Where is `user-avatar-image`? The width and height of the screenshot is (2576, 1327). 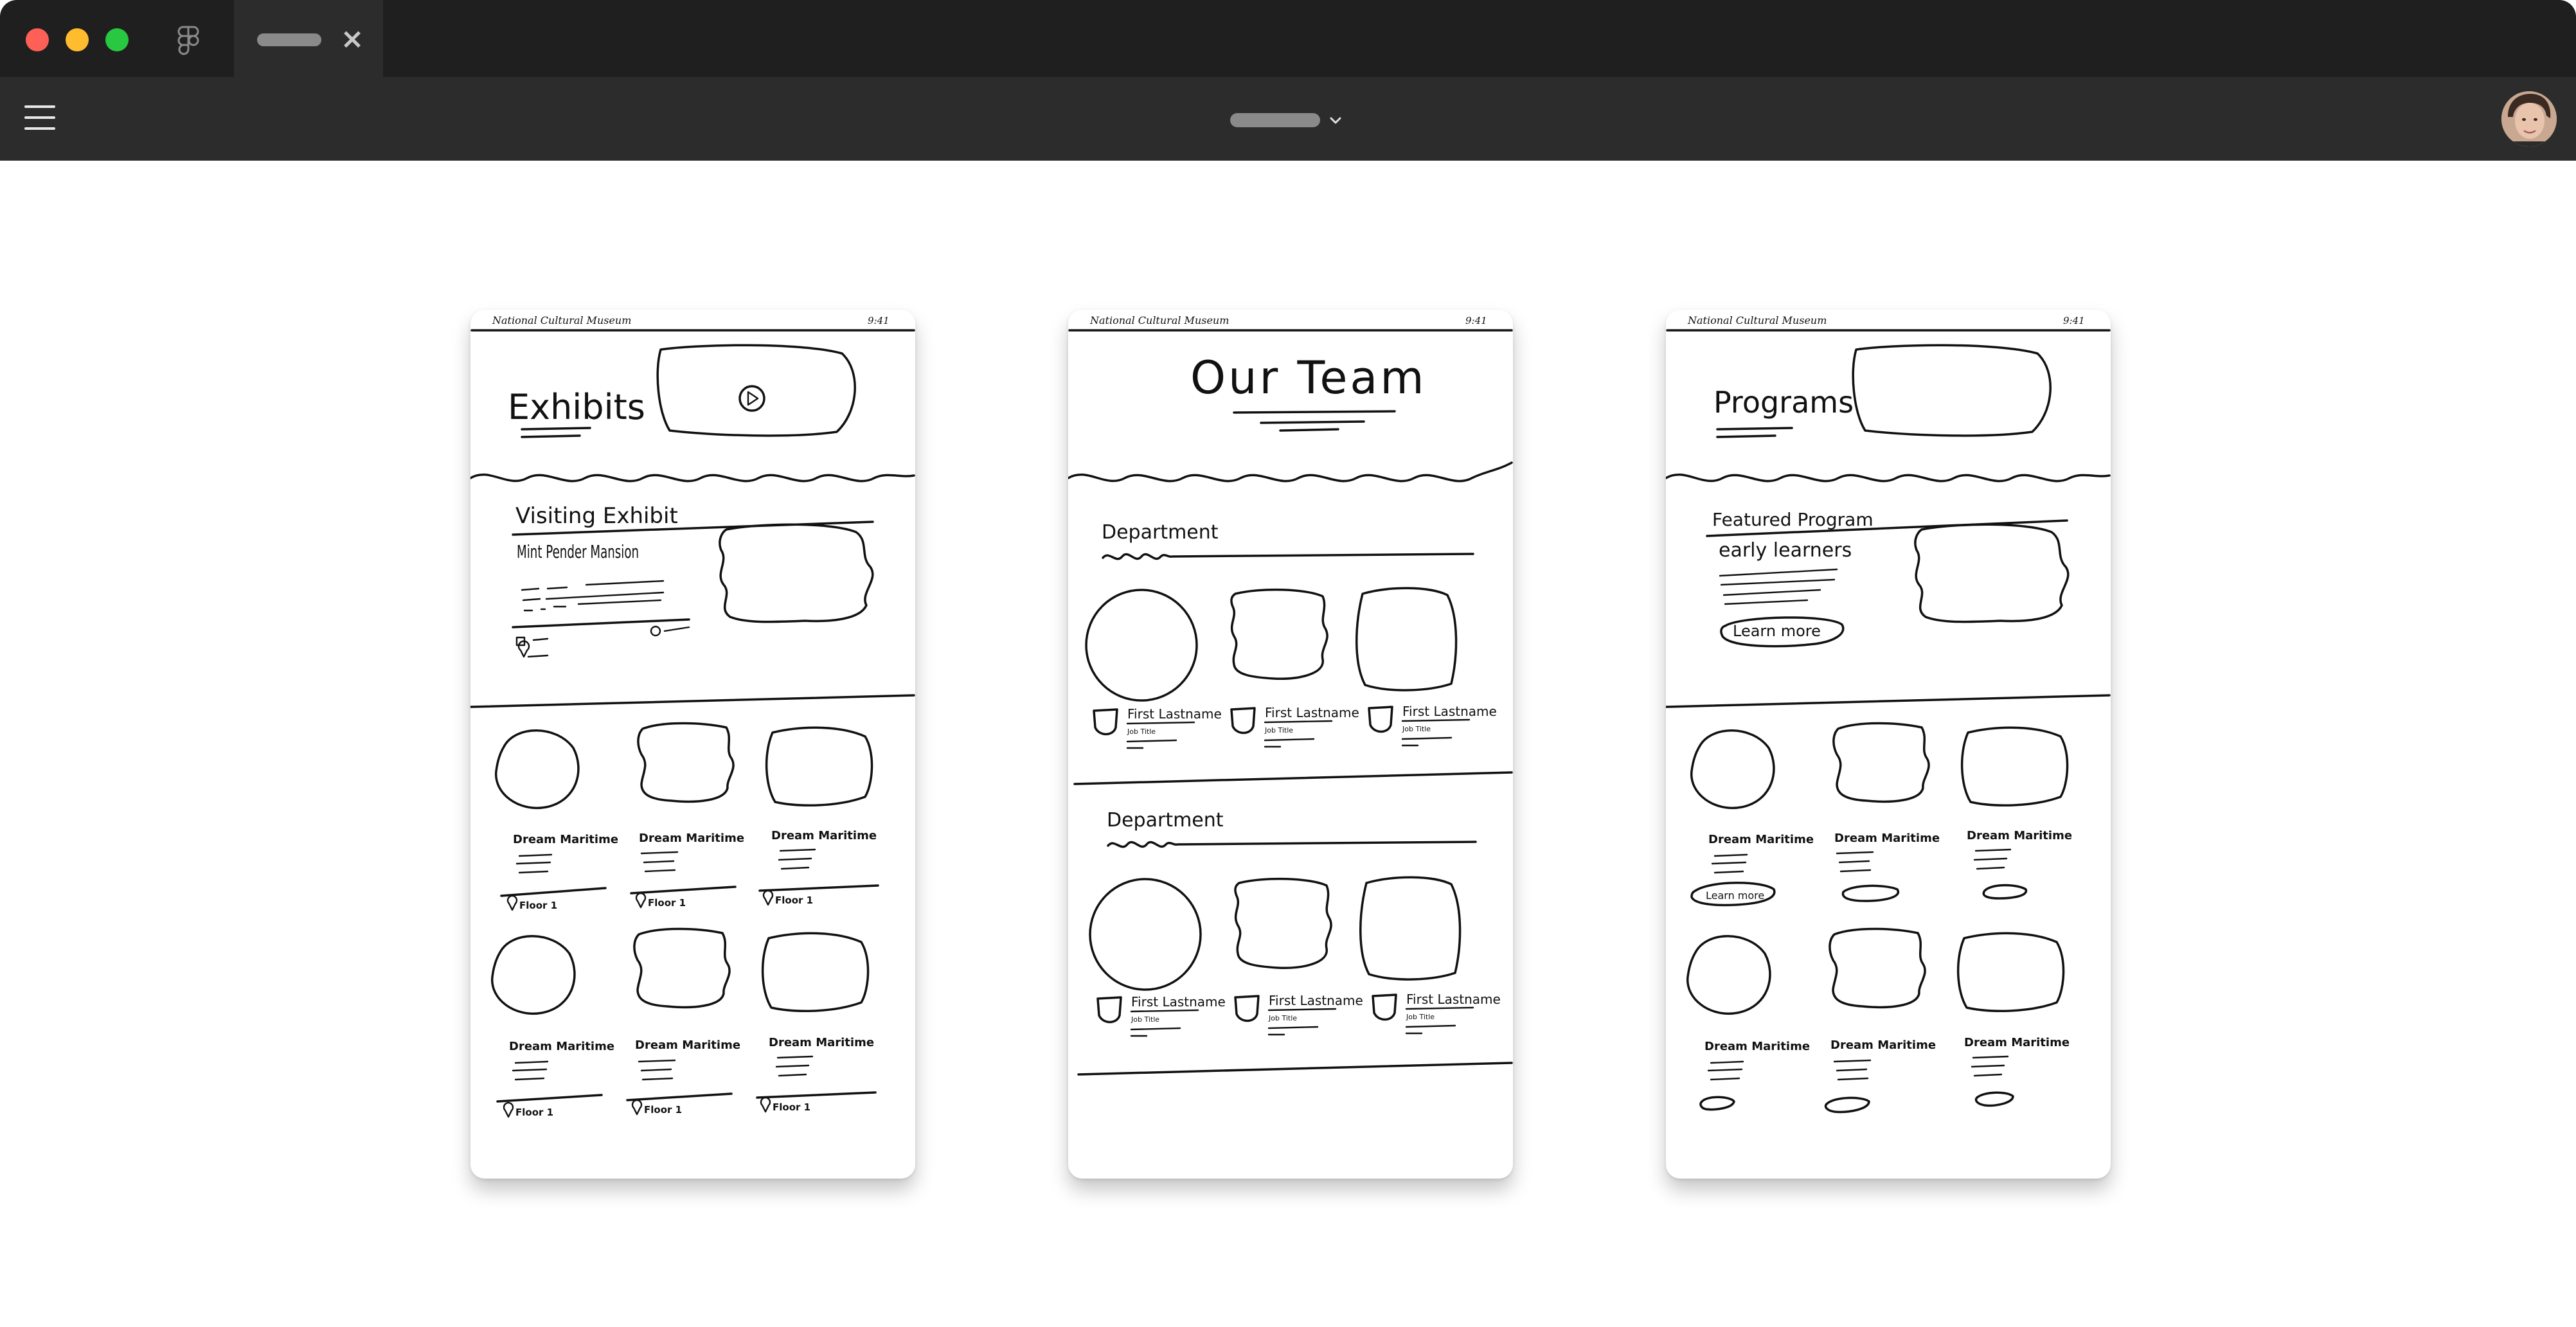
user-avatar-image is located at coordinates (2529, 119).